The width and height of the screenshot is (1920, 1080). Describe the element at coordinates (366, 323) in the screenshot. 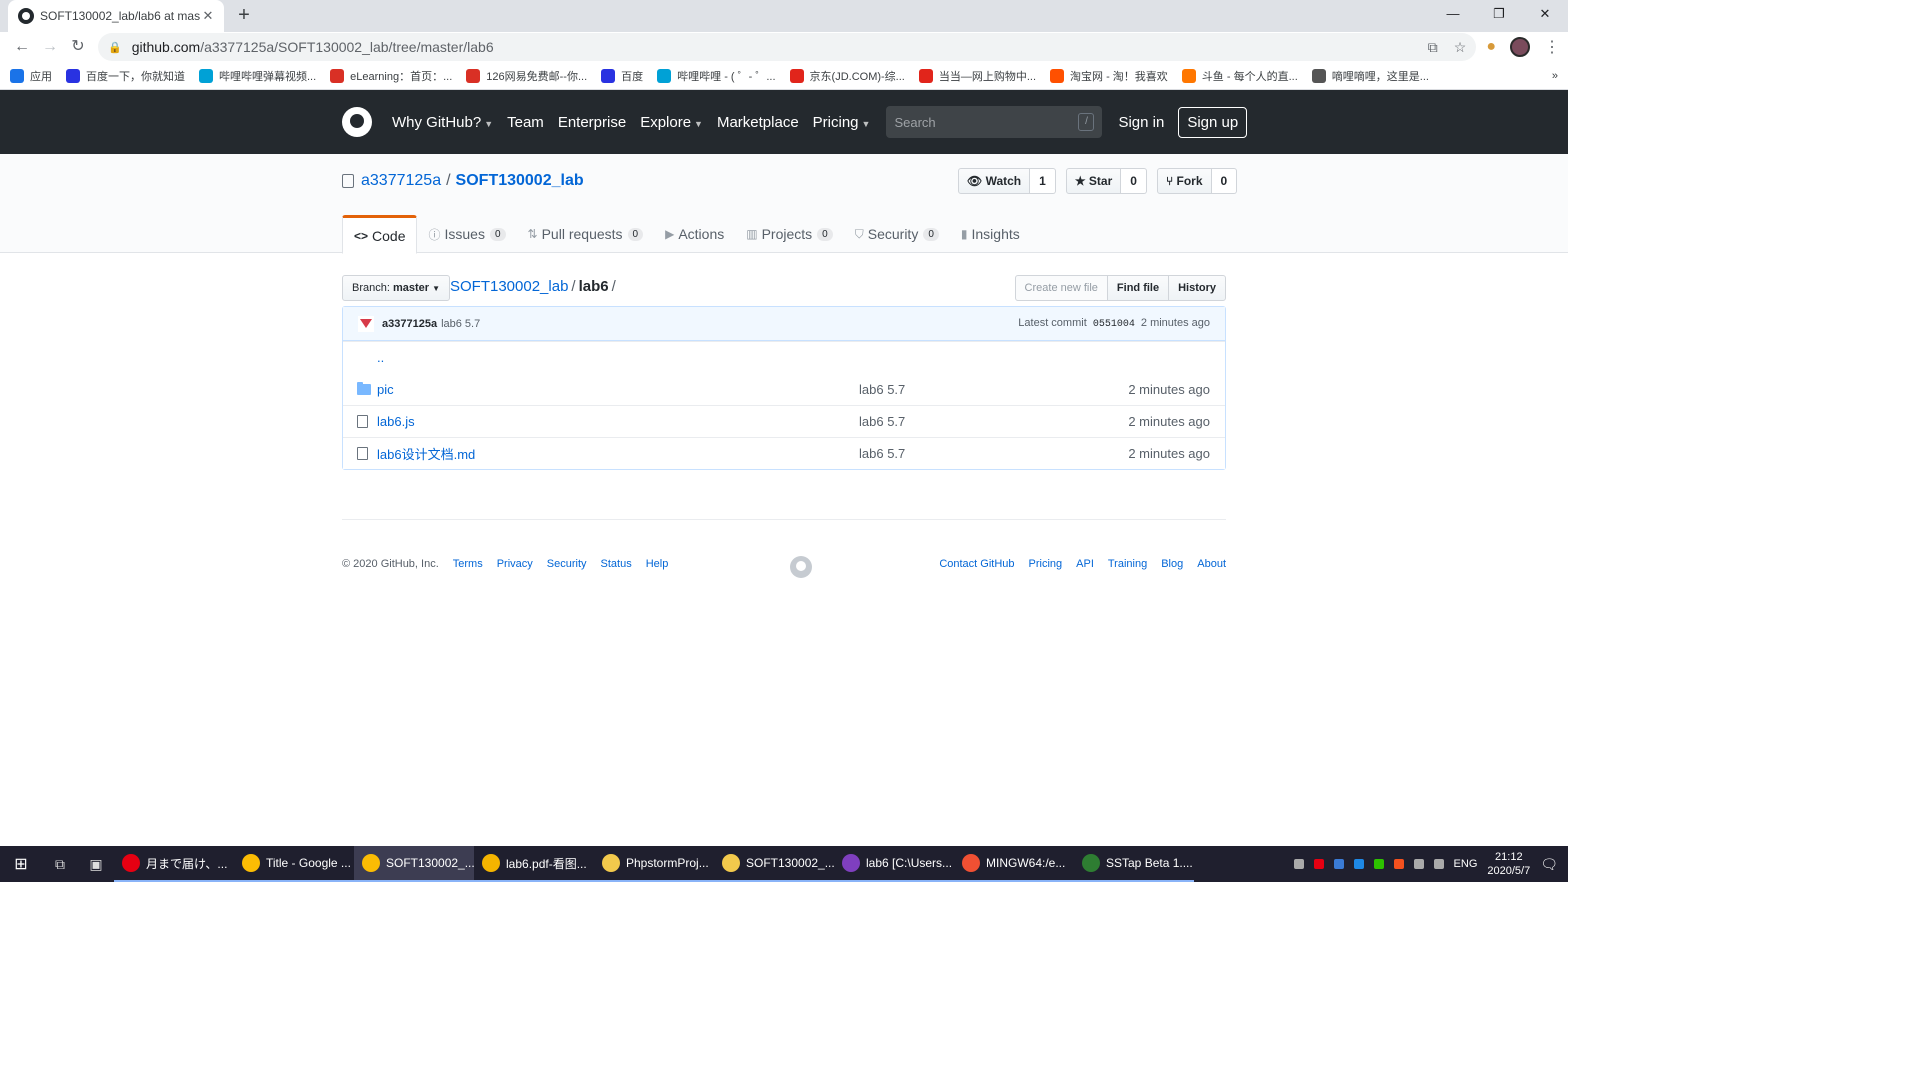

I see `author-avatar` at that location.